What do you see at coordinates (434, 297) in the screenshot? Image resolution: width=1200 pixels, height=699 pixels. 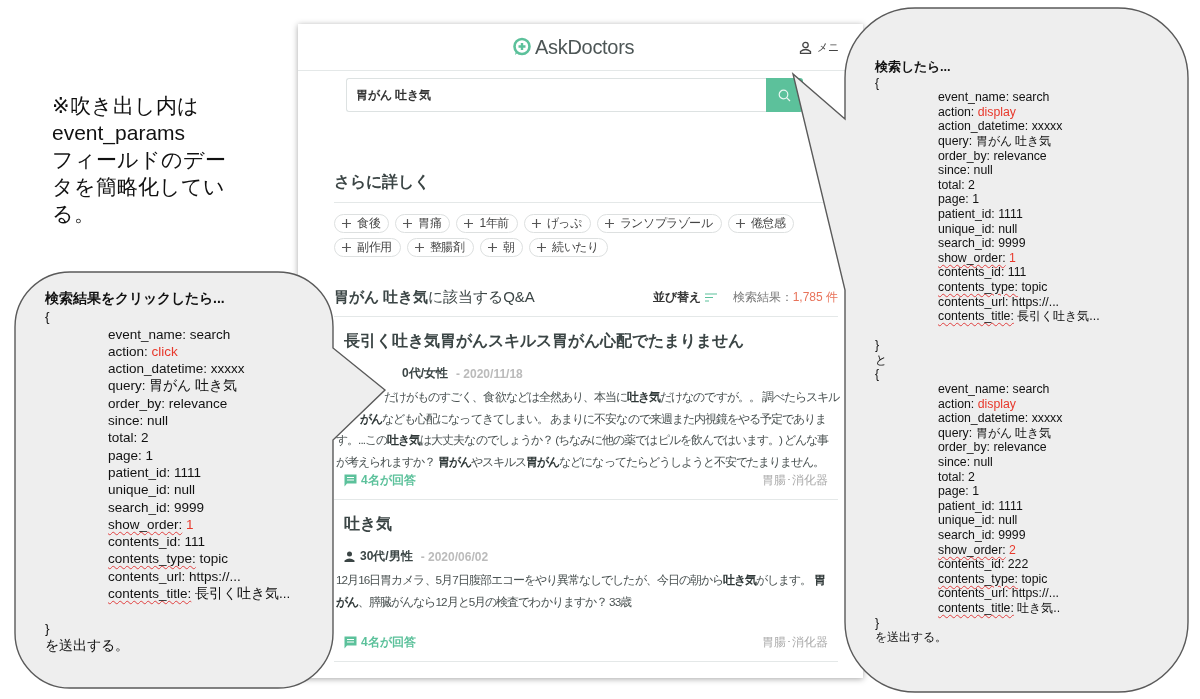 I see `results-heading: 胃がん 吐き気に該当するQ&A` at bounding box center [434, 297].